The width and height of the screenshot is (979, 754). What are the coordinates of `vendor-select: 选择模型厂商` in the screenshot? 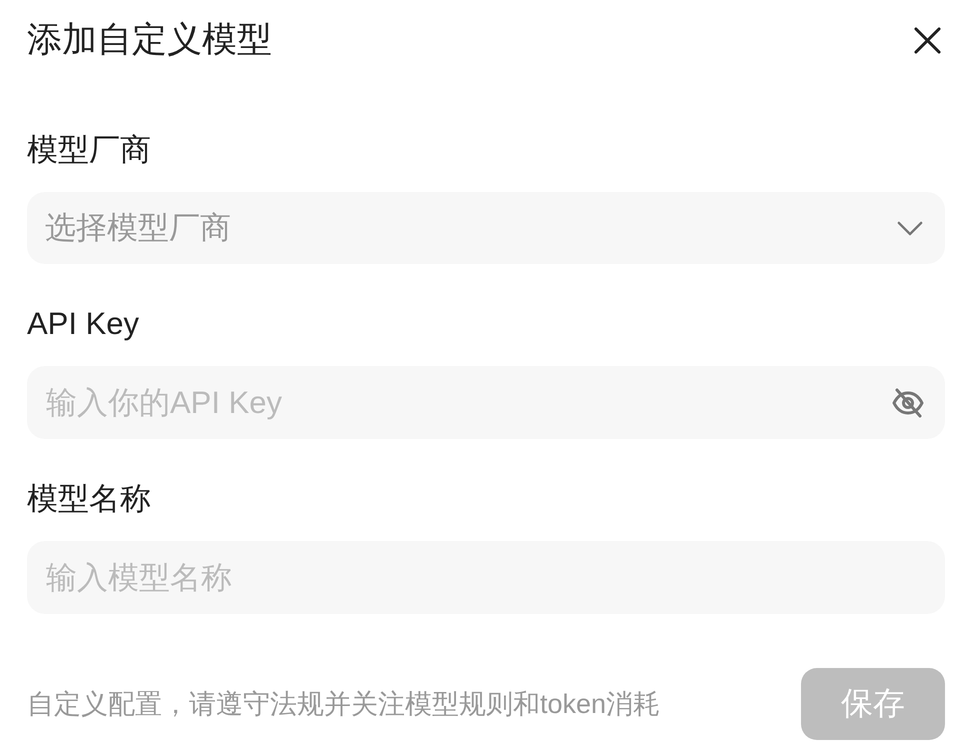 It's located at (486, 228).